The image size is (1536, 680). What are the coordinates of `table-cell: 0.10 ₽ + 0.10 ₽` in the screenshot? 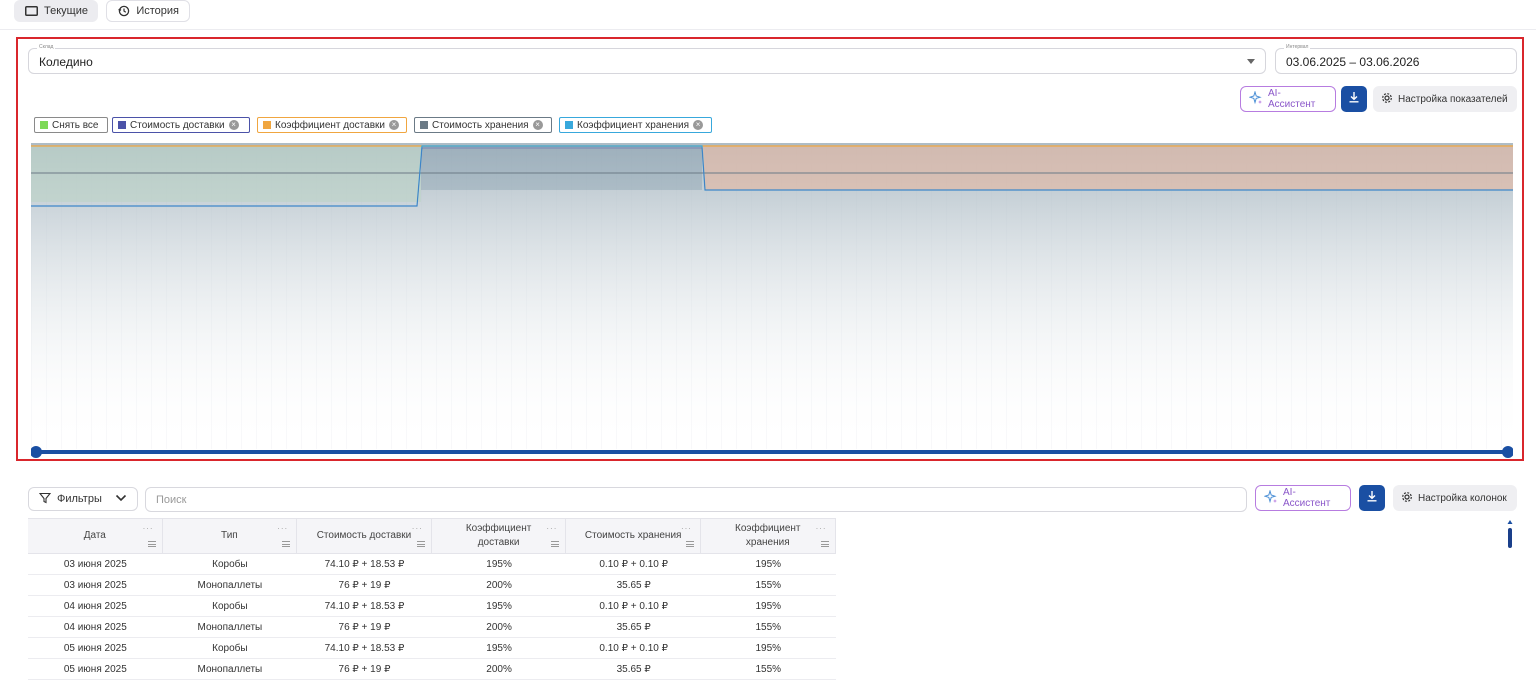 It's located at (633, 648).